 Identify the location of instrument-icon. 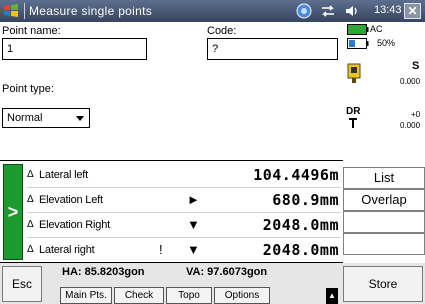
(354, 73).